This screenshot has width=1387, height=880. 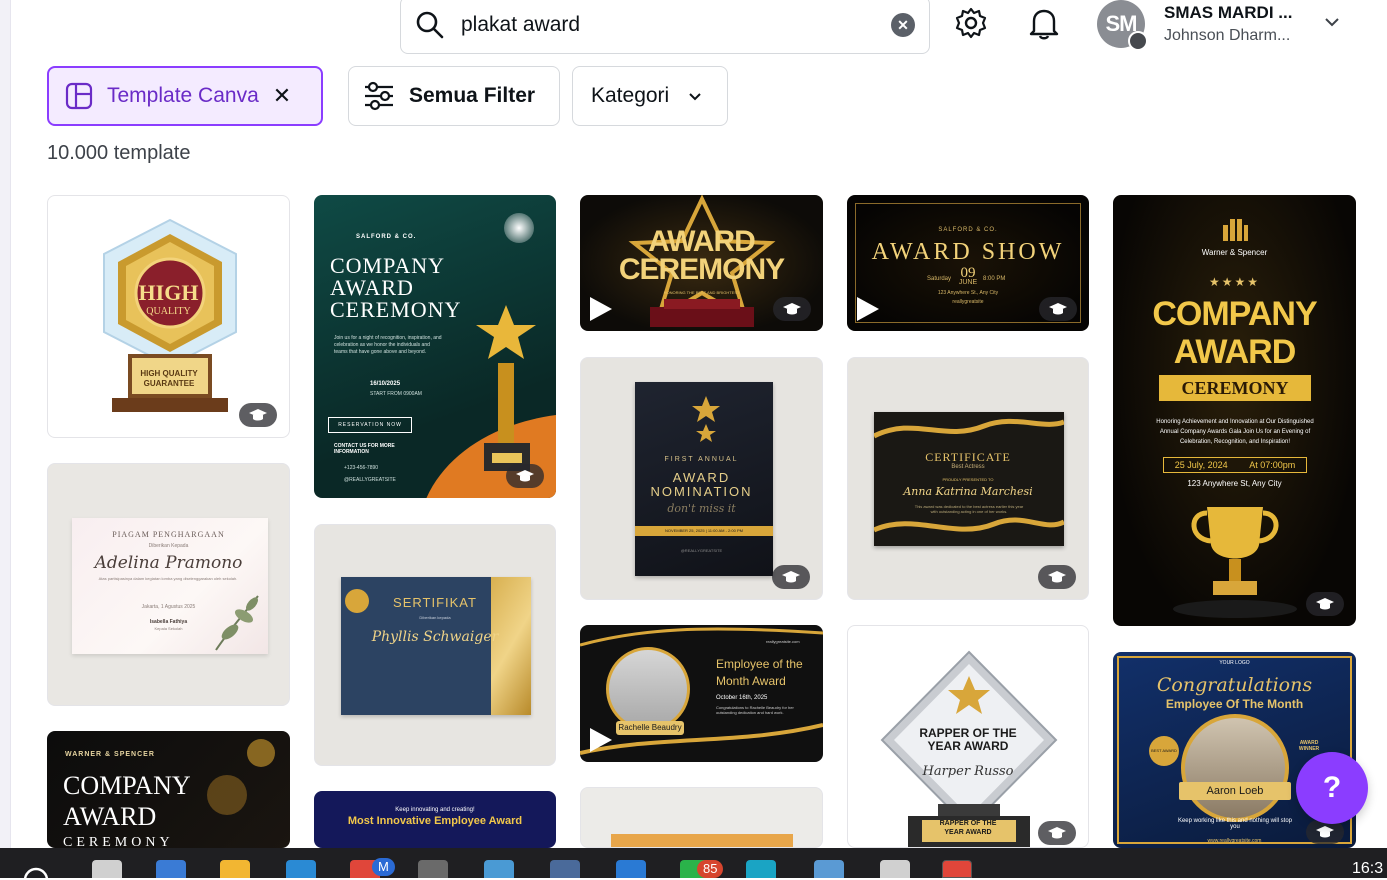 I want to click on card-text: 123 Anywhere St, Any City, so click(x=1234, y=483).